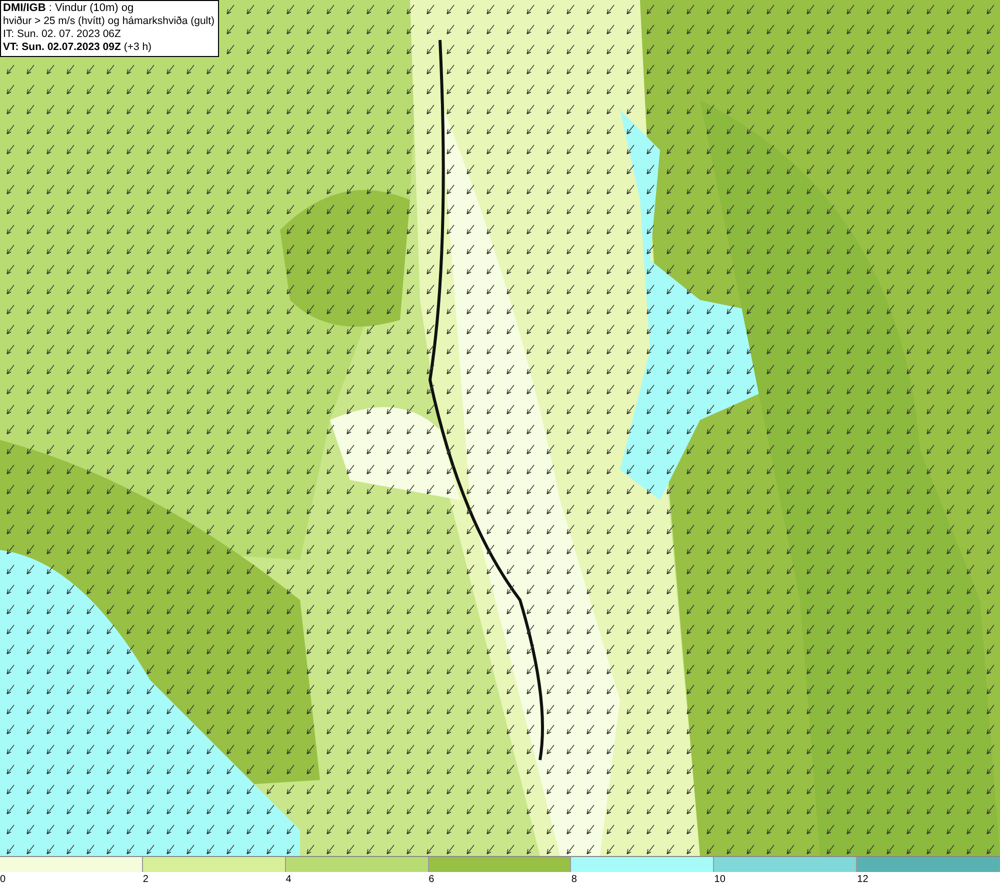 The width and height of the screenshot is (1000, 887). I want to click on scale-tick-label: 12, so click(862, 879).